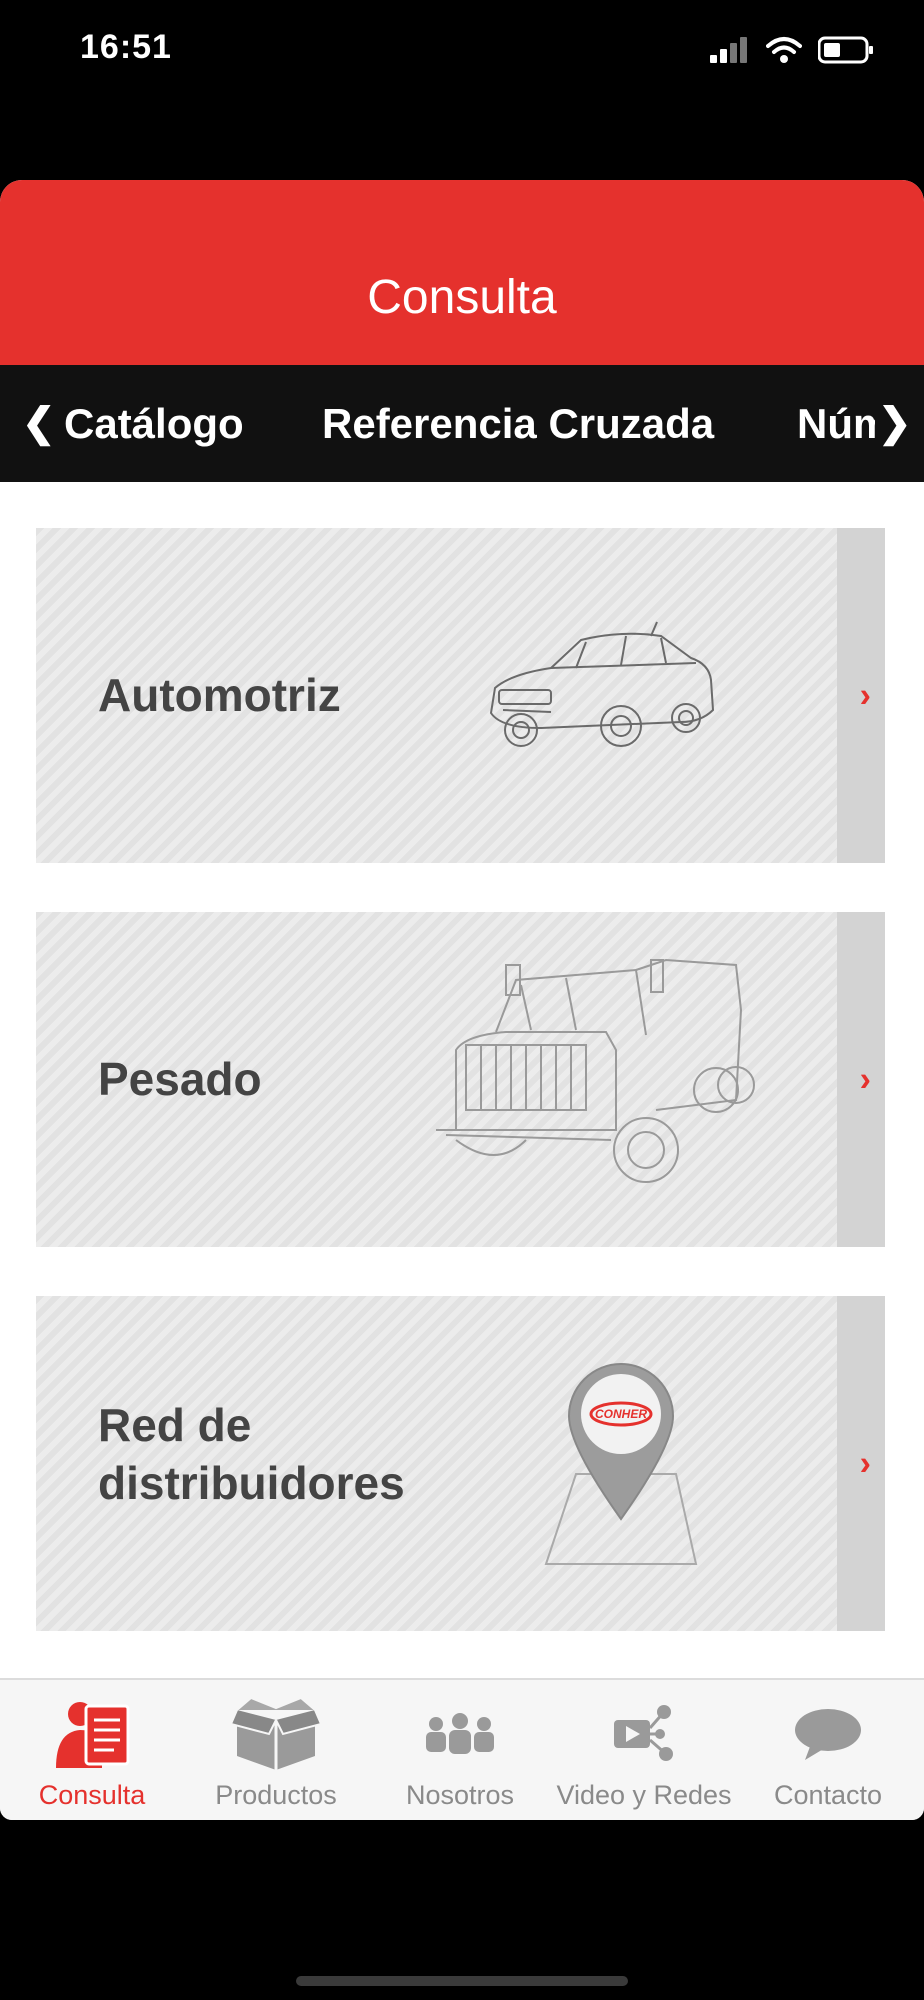 Image resolution: width=924 pixels, height=2000 pixels. Describe the element at coordinates (460, 1795) in the screenshot. I see `nav-label: Nosotros` at that location.